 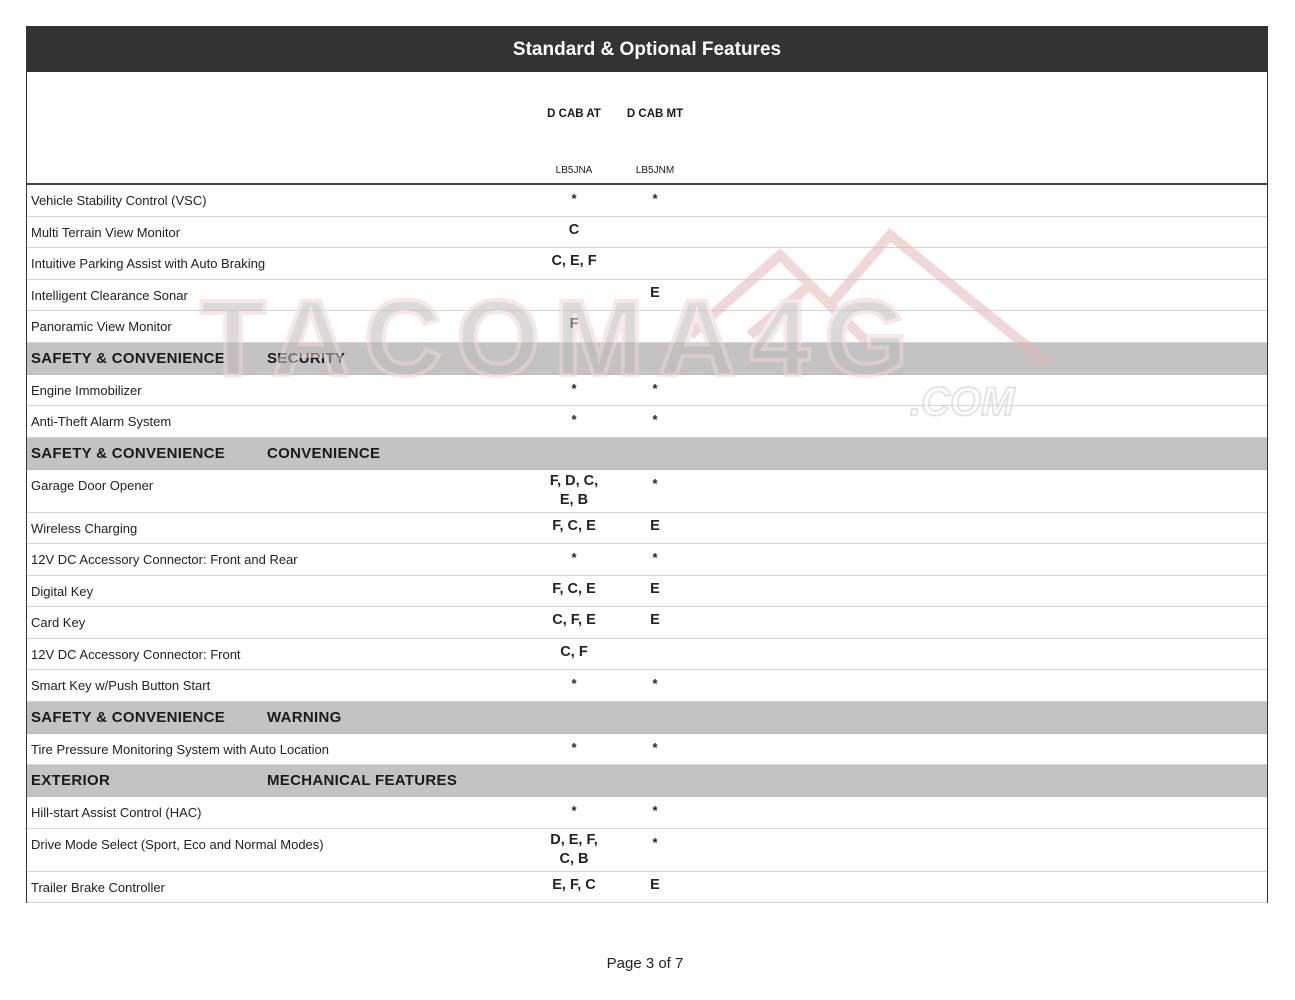 What do you see at coordinates (58, 622) in the screenshot?
I see `feature-label: Card Key` at bounding box center [58, 622].